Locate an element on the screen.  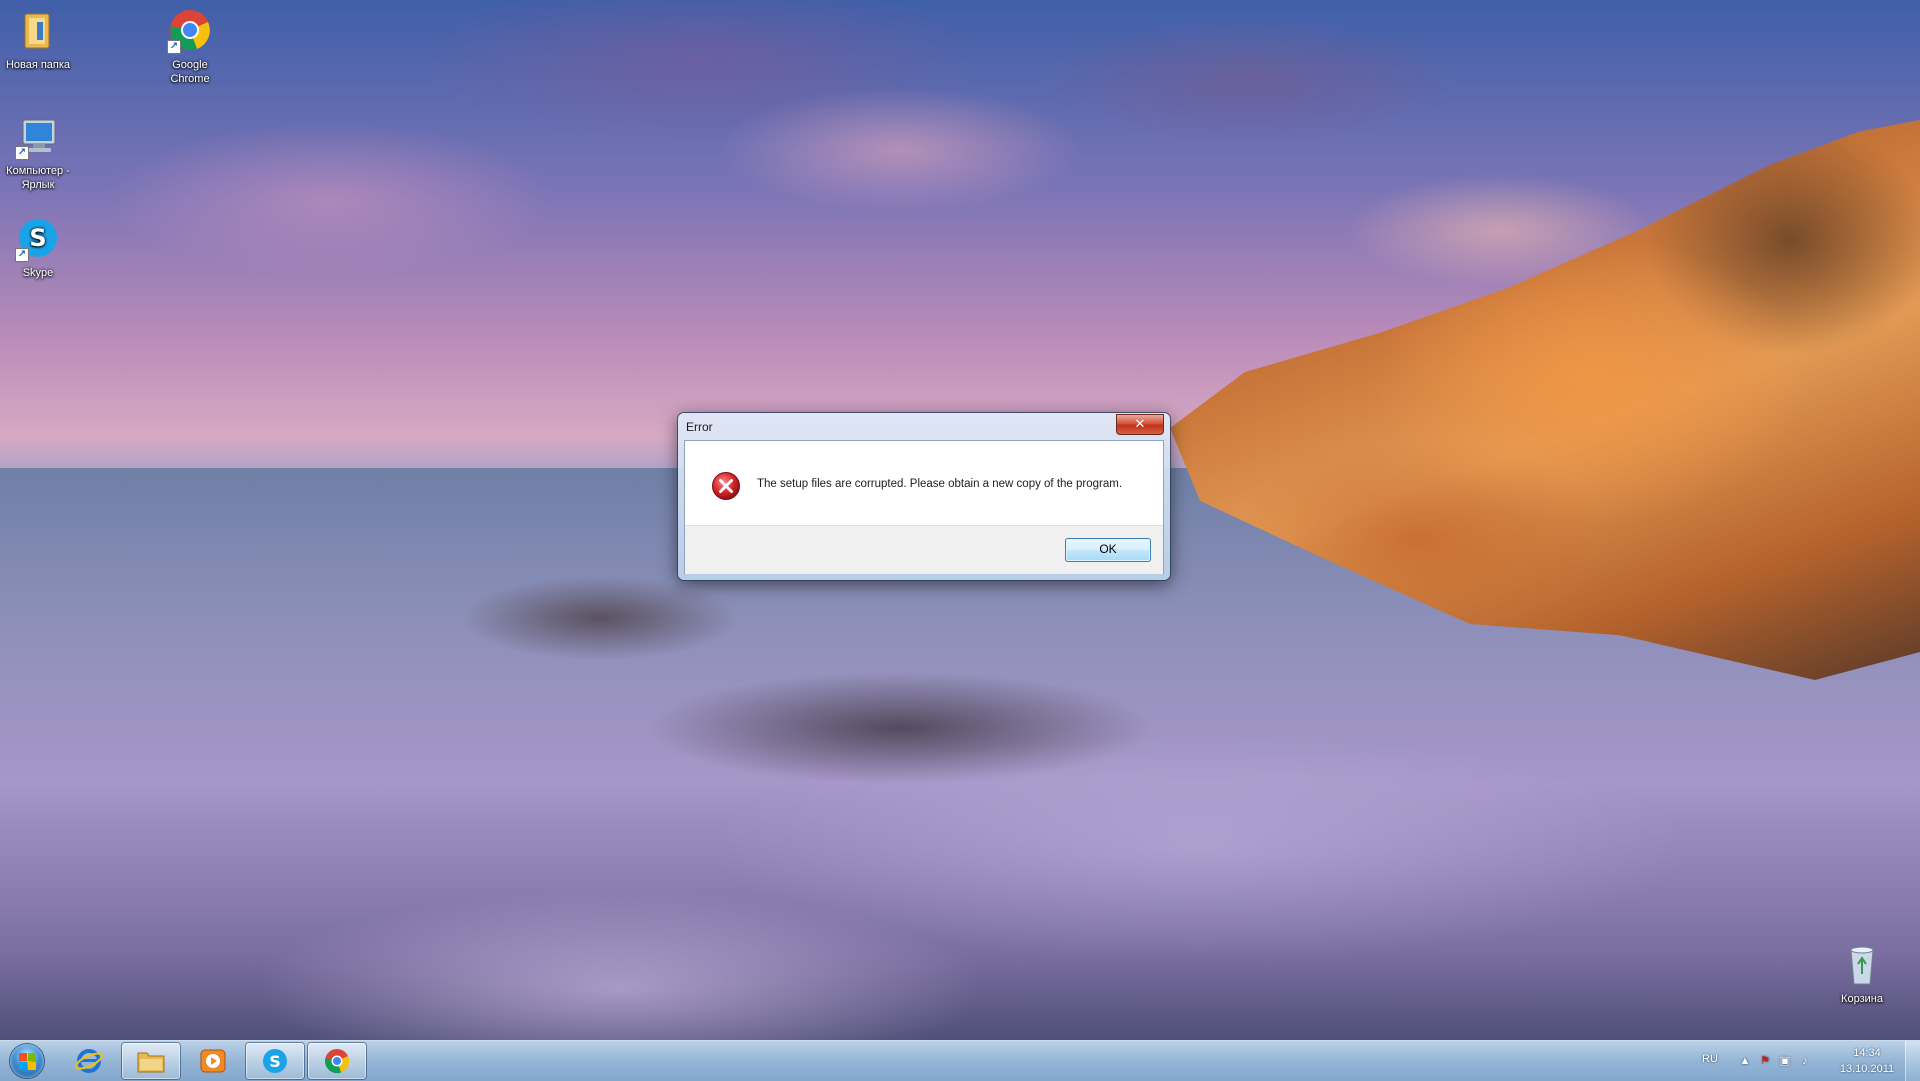
show-hidden-icons-icon: ▲ is located at coordinates (1745, 1061).